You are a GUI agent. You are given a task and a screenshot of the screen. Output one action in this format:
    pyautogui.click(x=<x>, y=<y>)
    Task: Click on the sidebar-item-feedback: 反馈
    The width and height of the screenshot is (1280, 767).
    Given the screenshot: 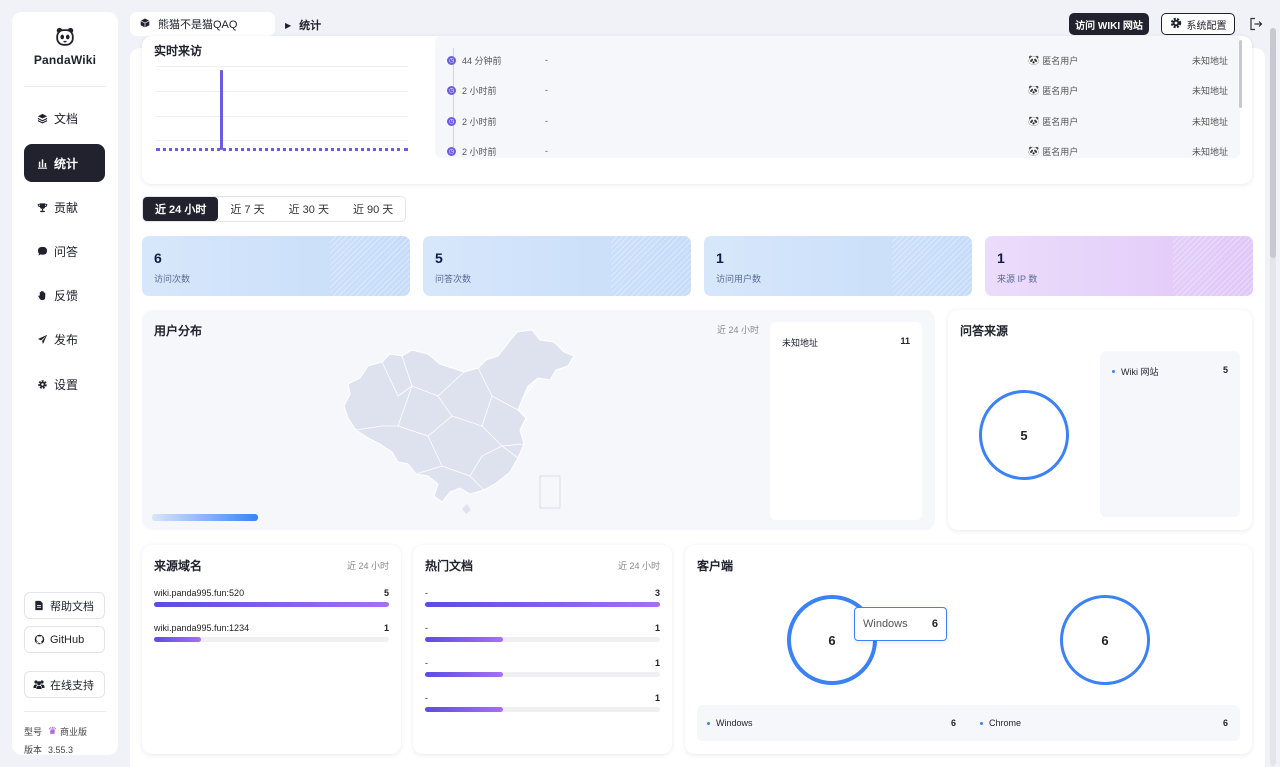 What is the action you would take?
    pyautogui.click(x=64, y=295)
    